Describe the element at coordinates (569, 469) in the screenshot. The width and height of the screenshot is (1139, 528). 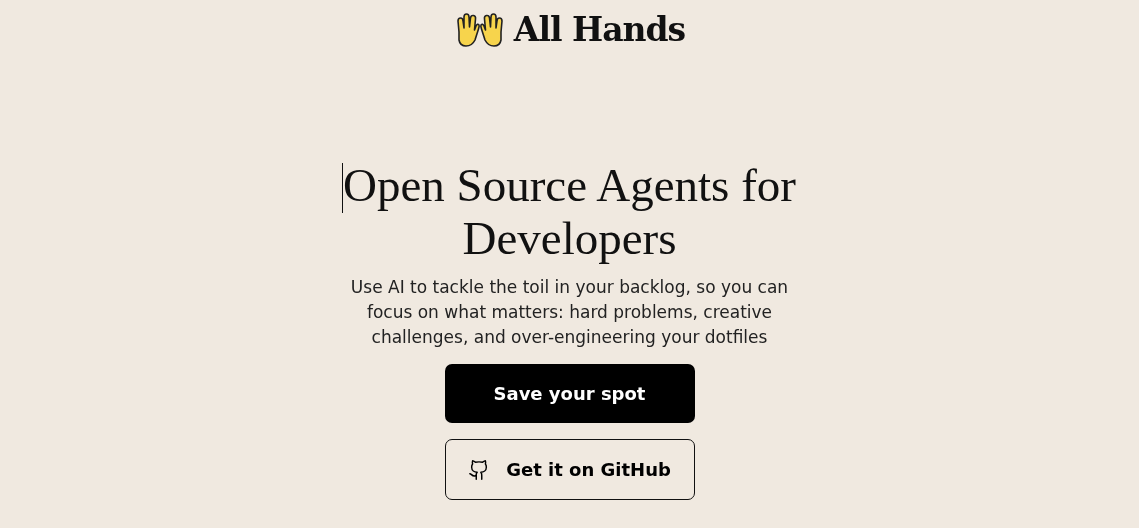
I see `github-button: Get it on GitHub` at that location.